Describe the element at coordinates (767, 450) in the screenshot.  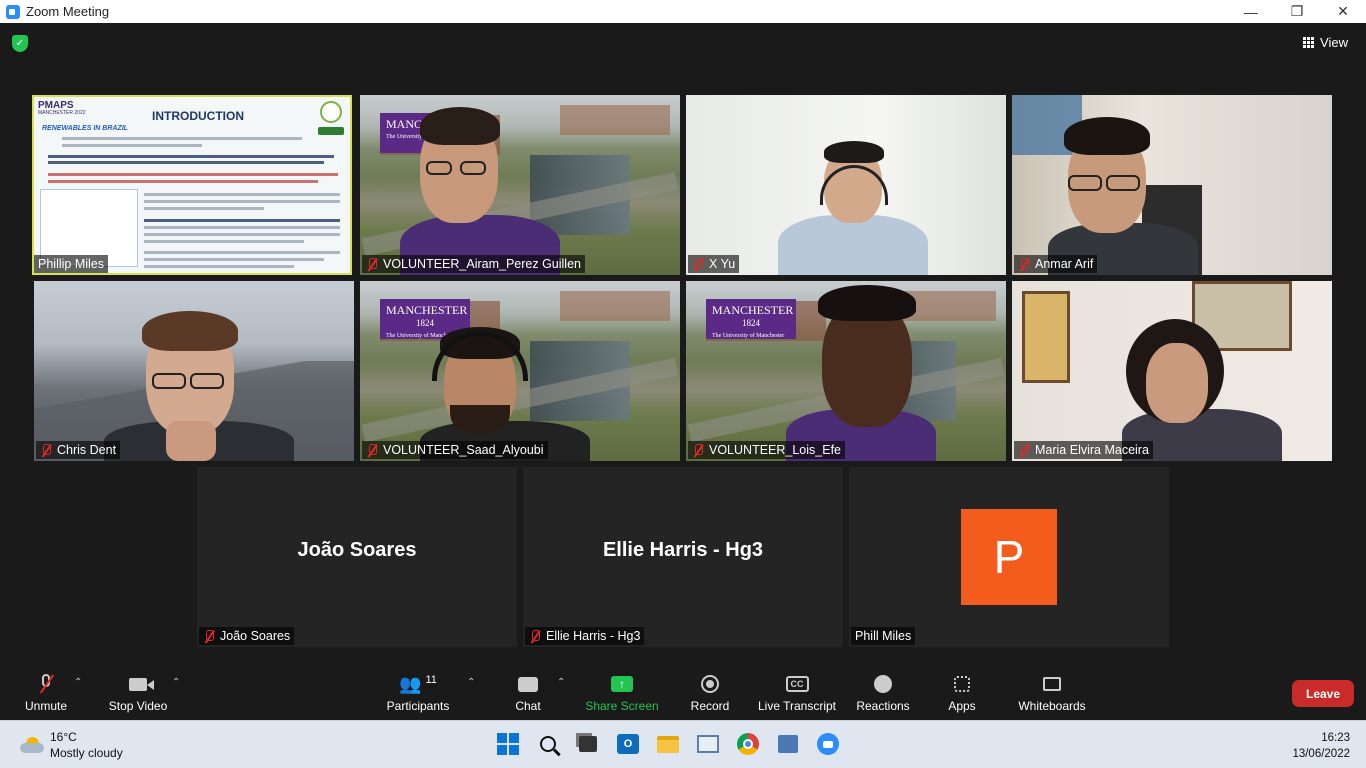
I see `participant-name: VOLUNTEER_Lois_Efe` at that location.